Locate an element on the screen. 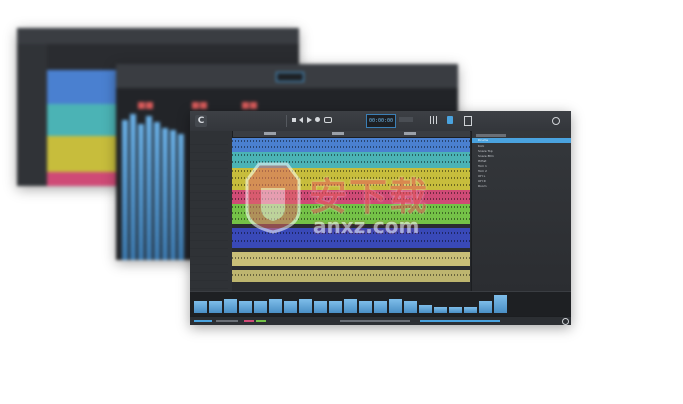 The height and width of the screenshot is (404, 683). browser-item: HiHat is located at coordinates (482, 161).